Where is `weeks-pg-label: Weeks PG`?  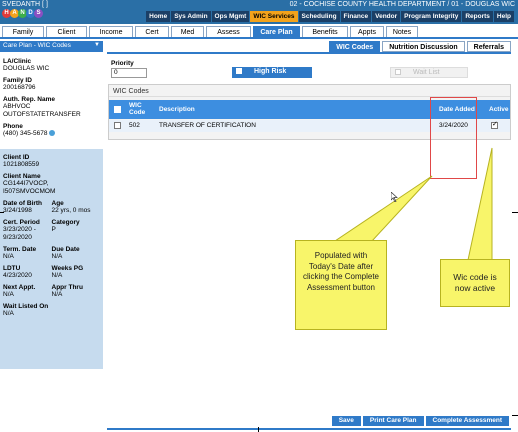 weeks-pg-label: Weeks PG is located at coordinates (67, 268).